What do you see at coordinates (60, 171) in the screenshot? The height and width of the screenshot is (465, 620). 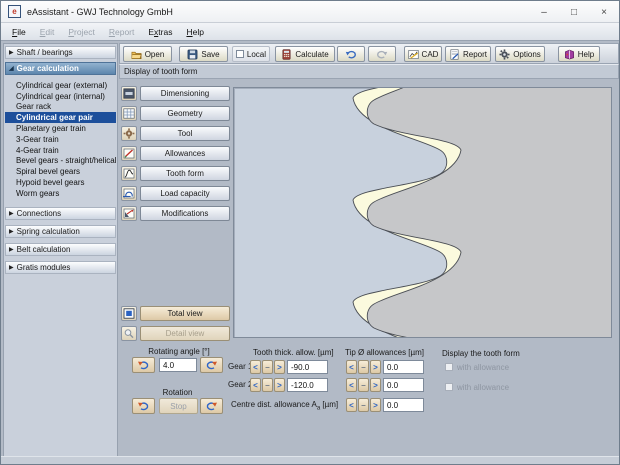 I see `sidebar-item-spiral-bevel-gears: Spiral bevel gears` at bounding box center [60, 171].